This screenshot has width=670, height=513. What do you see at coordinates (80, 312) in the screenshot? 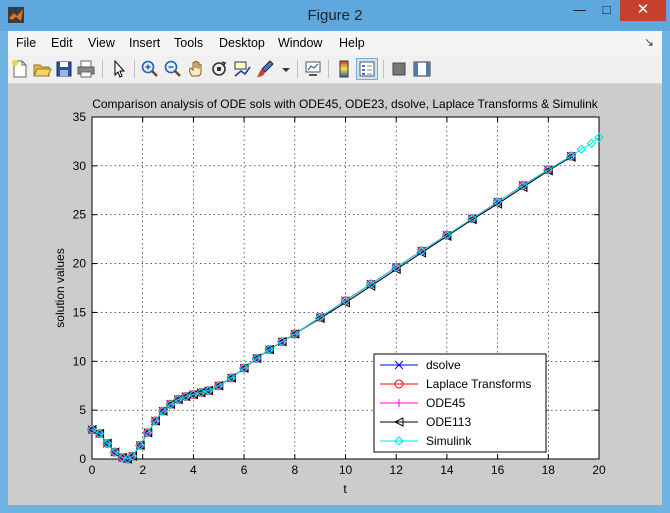
I see `y-tick-label: 15` at bounding box center [80, 312].